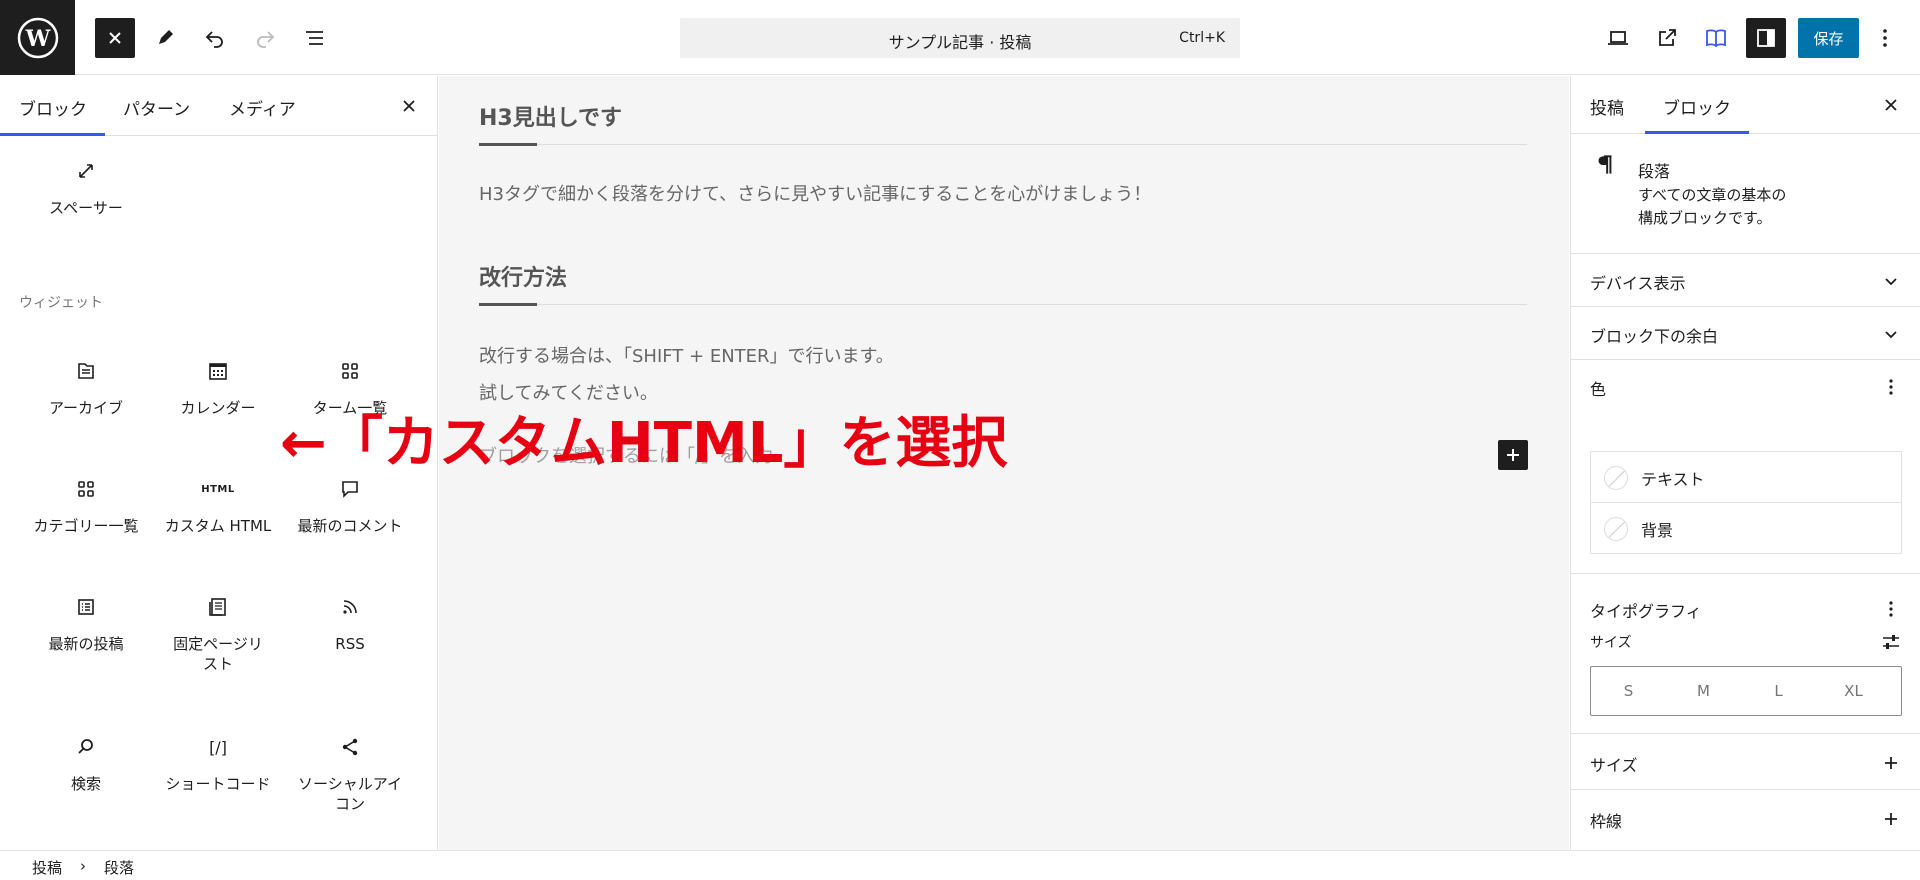 This screenshot has height=880, width=1920. Describe the element at coordinates (218, 763) in the screenshot. I see `block-shortcode: [/] ショートコード` at that location.